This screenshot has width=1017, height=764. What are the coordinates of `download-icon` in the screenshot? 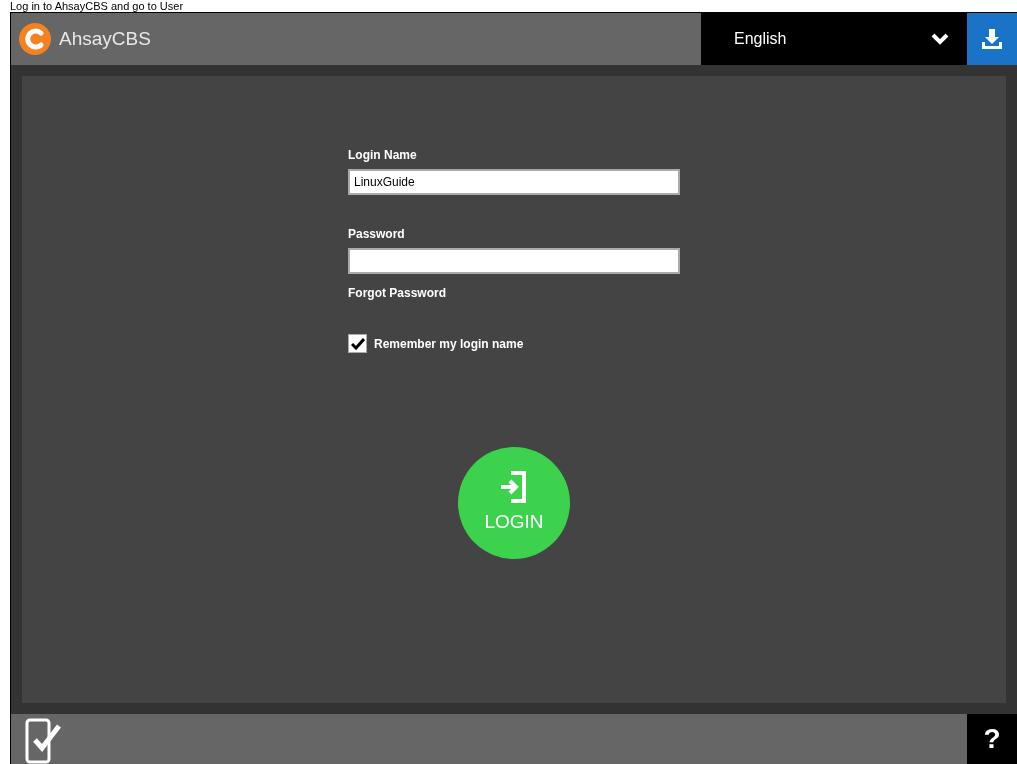 It's located at (992, 39).